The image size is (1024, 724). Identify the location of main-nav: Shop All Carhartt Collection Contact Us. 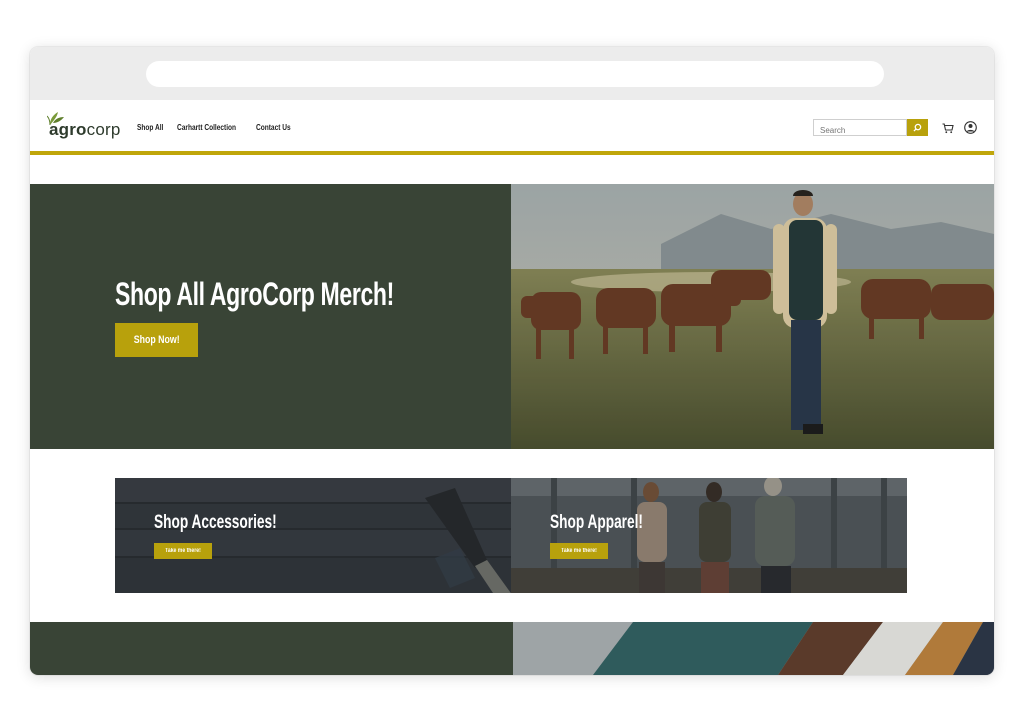
(217, 127).